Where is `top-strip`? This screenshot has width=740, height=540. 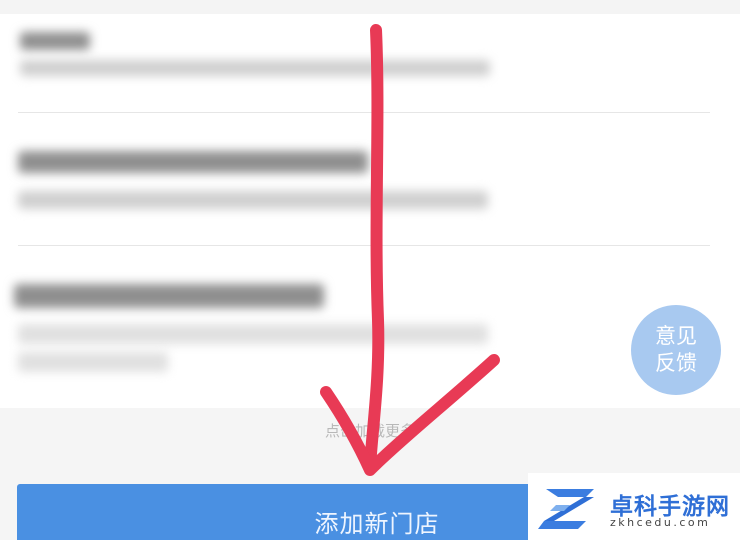 top-strip is located at coordinates (370, 7).